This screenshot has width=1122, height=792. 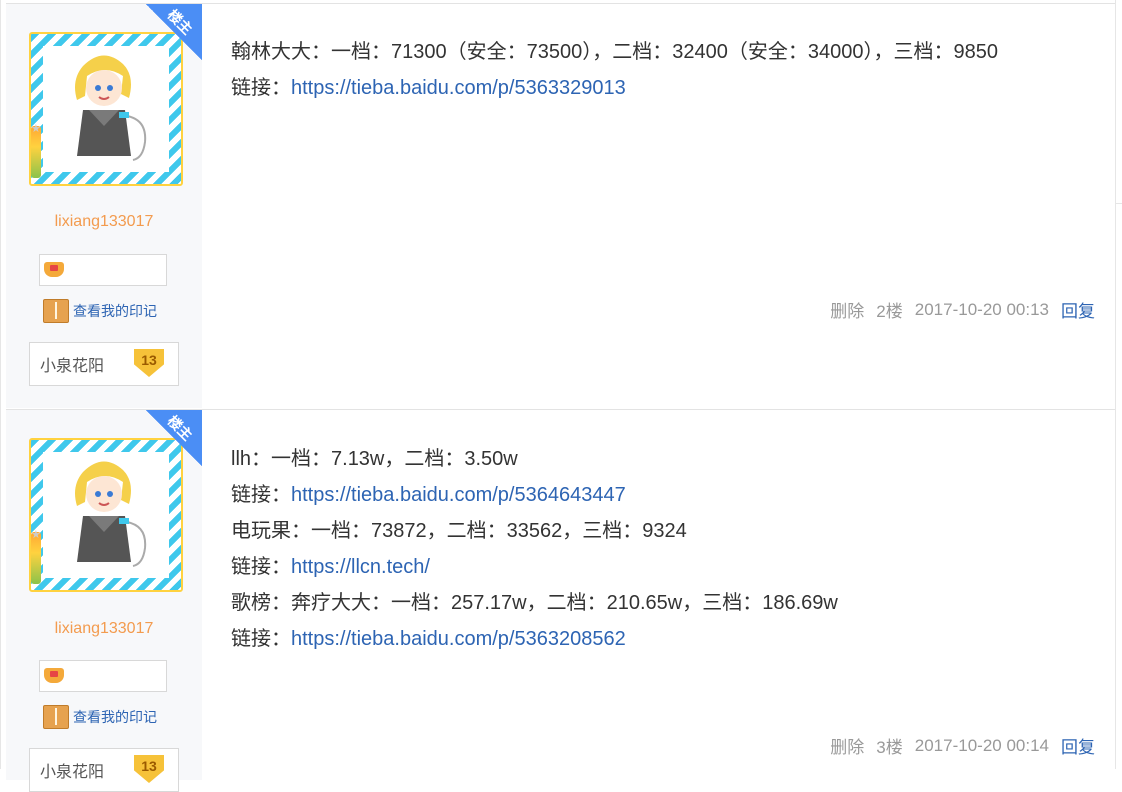 What do you see at coordinates (673, 88) in the screenshot?
I see `content-line: 链接：https://tieba.baidu.com/p/5363329013` at bounding box center [673, 88].